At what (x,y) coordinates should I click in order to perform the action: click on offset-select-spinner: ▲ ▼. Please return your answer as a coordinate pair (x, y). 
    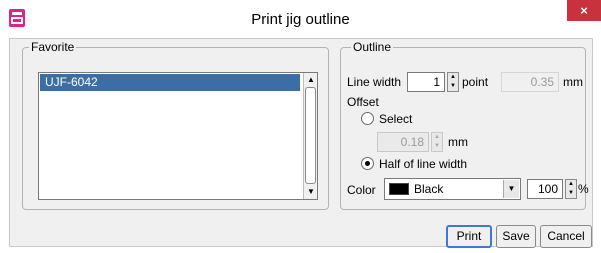
    Looking at the image, I should click on (437, 142).